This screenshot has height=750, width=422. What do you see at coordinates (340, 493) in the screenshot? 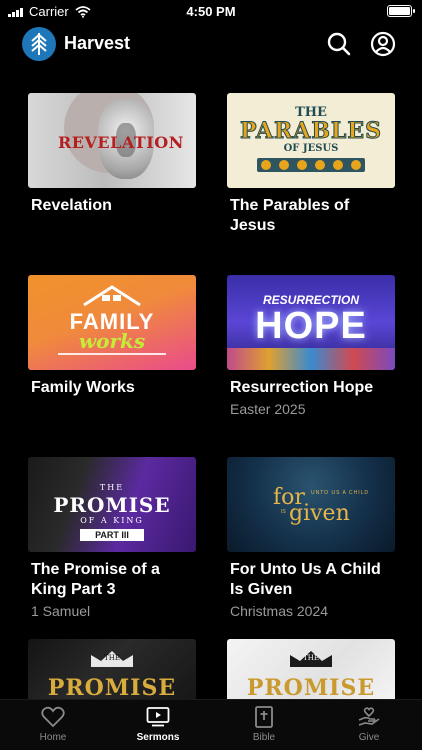
I see `child-art-line2: UNTO US A CHILD` at bounding box center [340, 493].